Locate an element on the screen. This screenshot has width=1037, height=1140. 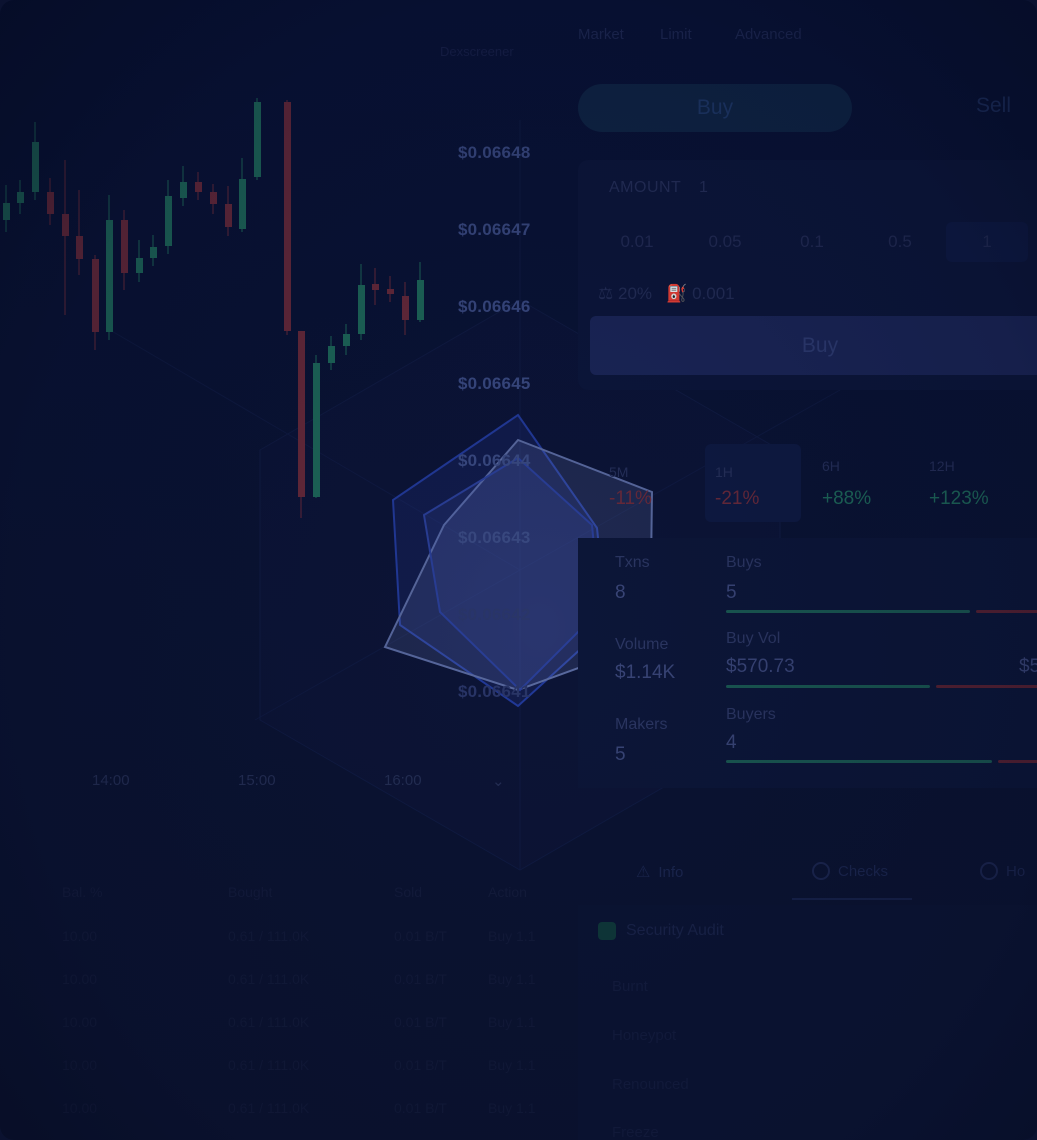
audit-row: Renounced is located at coordinates (650, 1084).